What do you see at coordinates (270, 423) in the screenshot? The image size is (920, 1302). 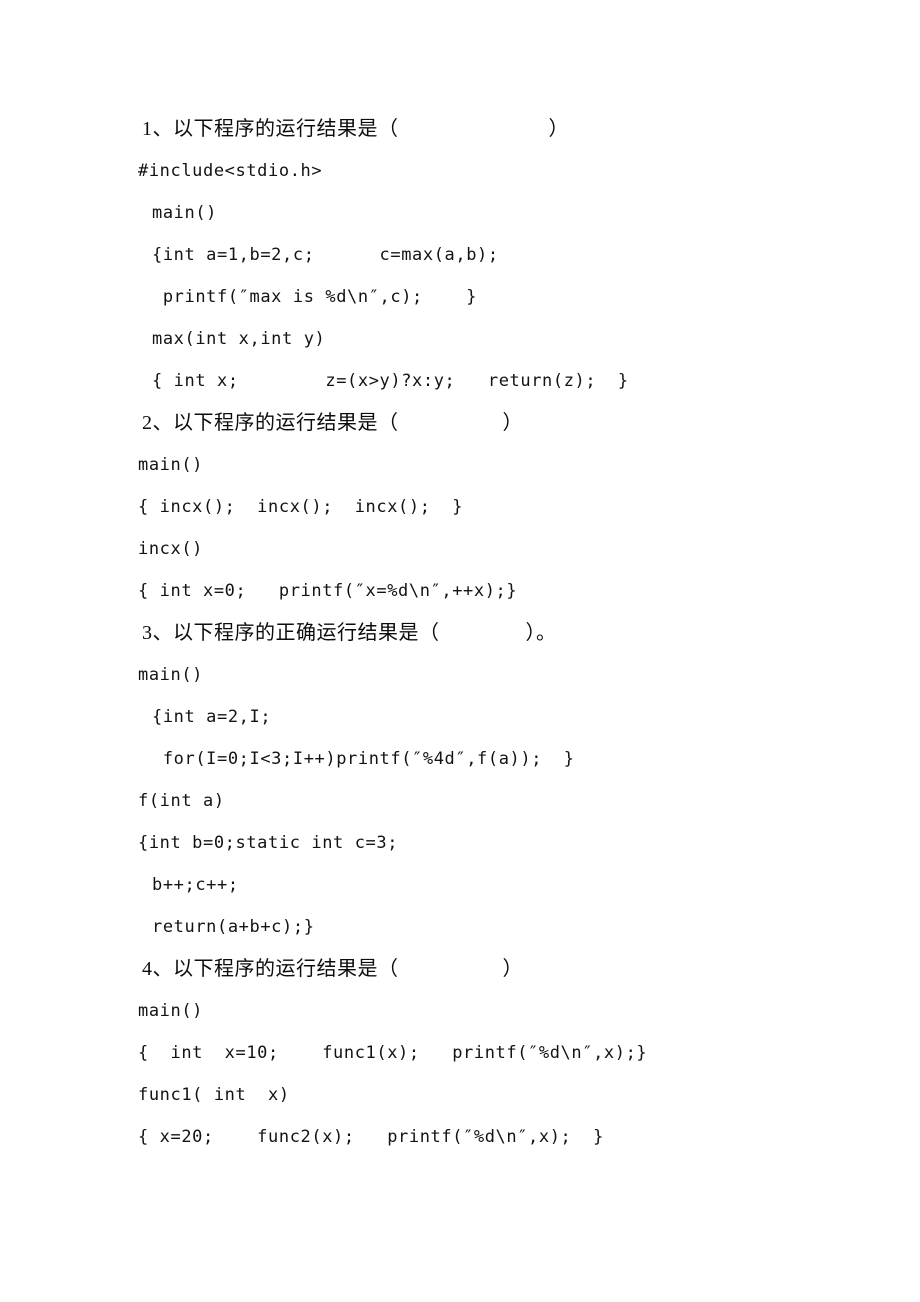 I see `question-heading-text: 2、以下程序的运行结果是（` at bounding box center [270, 423].